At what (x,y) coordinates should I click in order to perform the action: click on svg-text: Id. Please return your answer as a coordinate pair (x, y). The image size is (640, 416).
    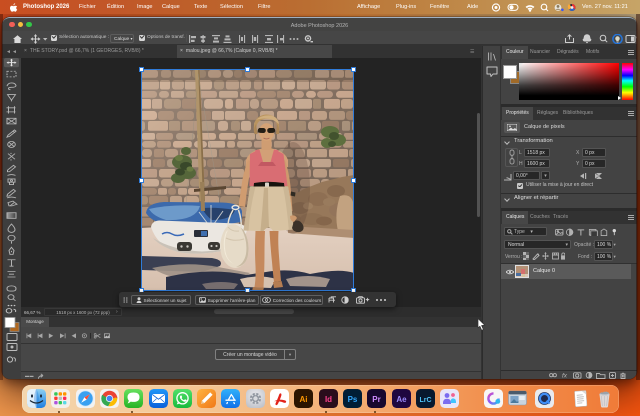
    Looking at the image, I should click on (328, 399).